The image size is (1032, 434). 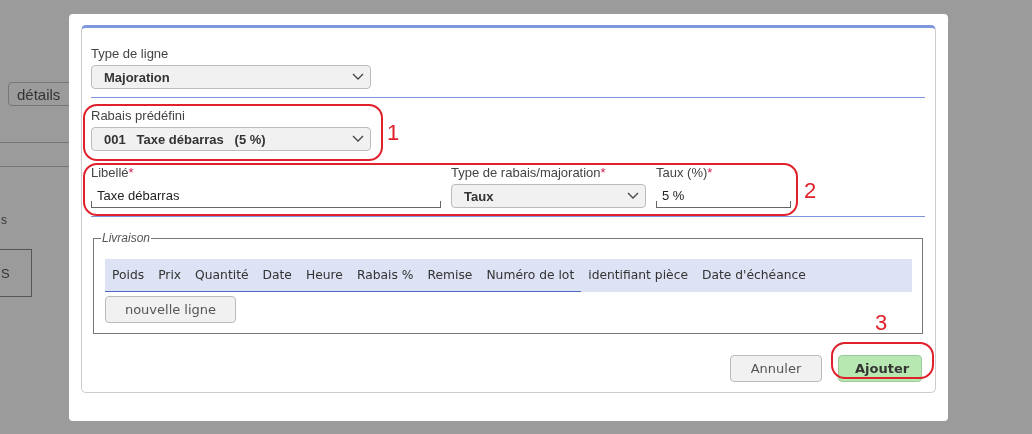 I want to click on column-header: Remise, so click(x=450, y=275).